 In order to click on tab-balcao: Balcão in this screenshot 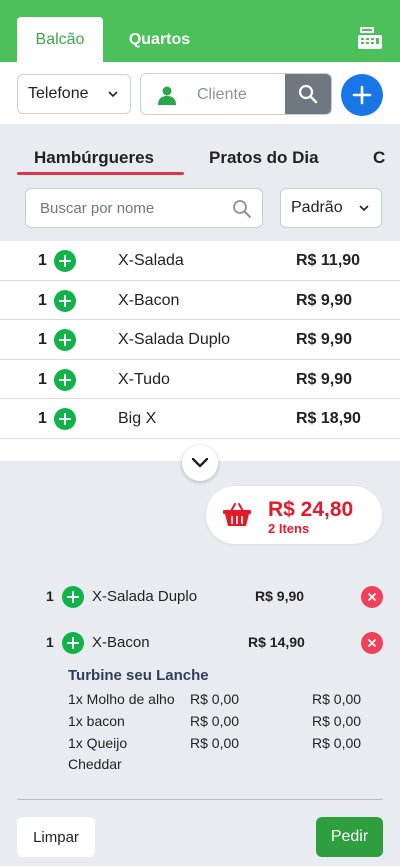, I will do `click(60, 39)`.